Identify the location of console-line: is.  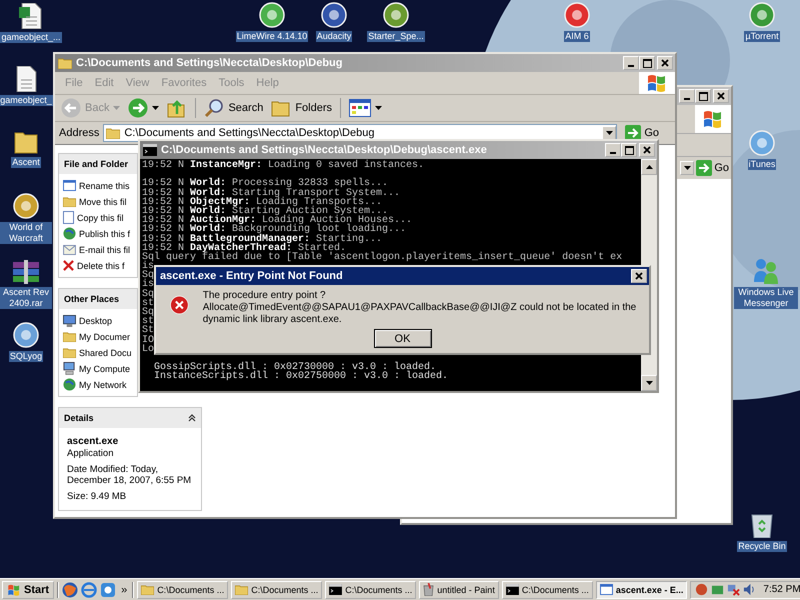
(148, 267).